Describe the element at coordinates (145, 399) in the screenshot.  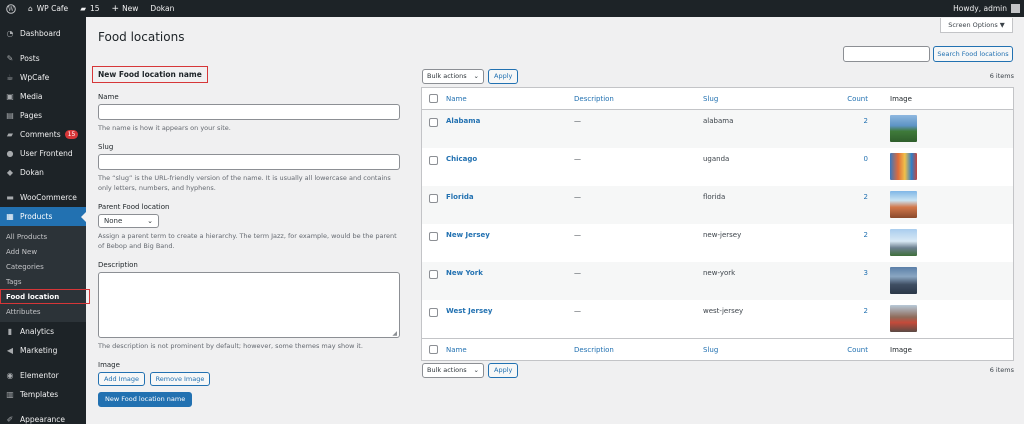
I see `add-term-submit-button: New Food location name` at that location.